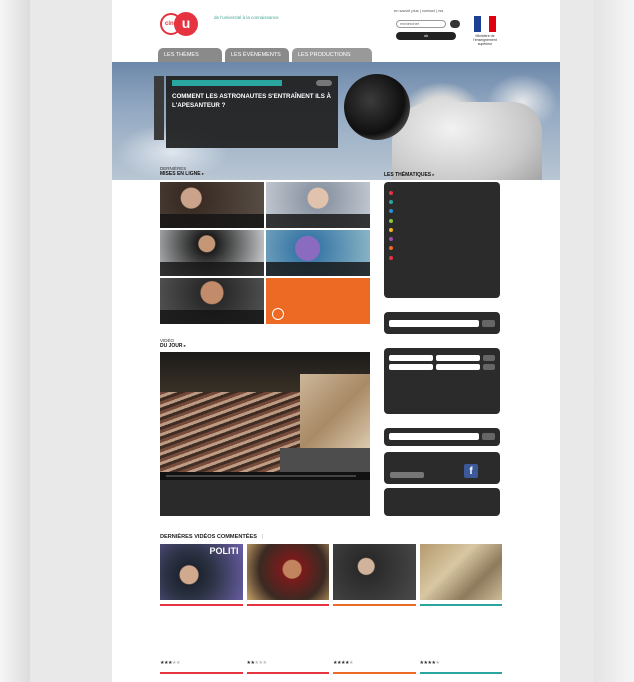 Image resolution: width=634 pixels, height=682 pixels. What do you see at coordinates (434, 323) in the screenshot?
I see `programme-input` at bounding box center [434, 323].